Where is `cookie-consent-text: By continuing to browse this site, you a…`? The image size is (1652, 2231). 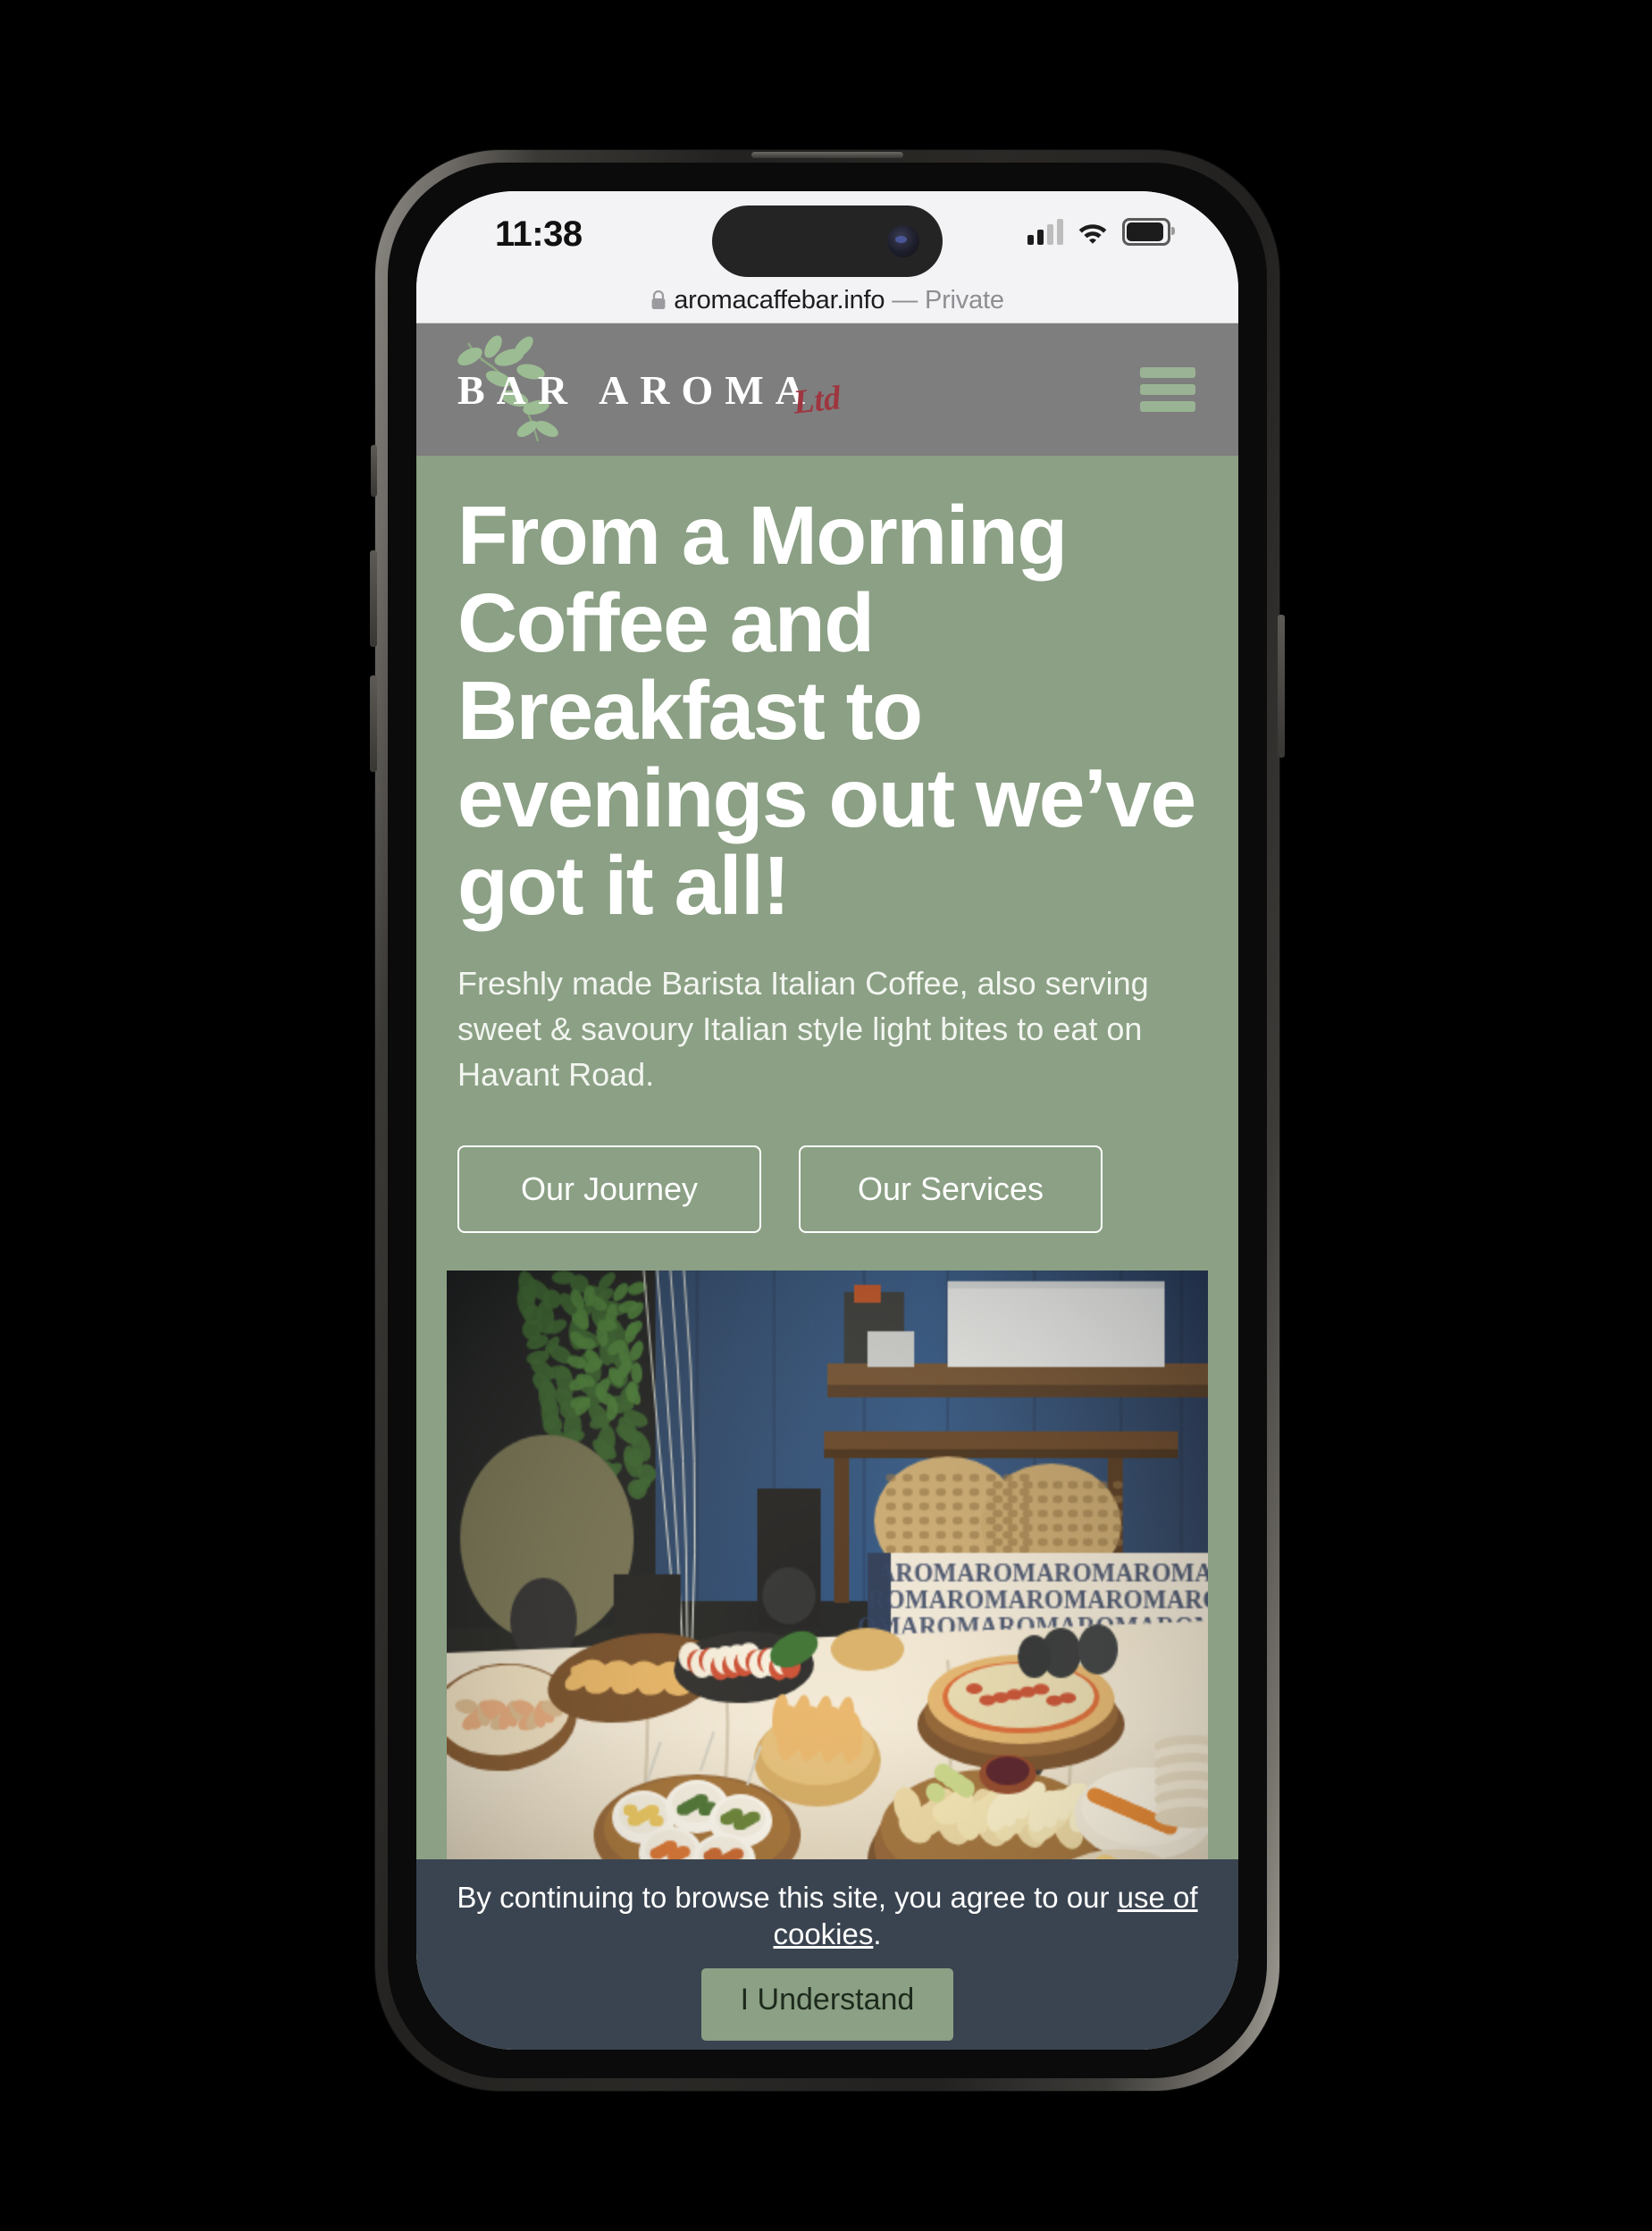
cookie-consent-text: By continuing to browse this site, you a… is located at coordinates (827, 1916).